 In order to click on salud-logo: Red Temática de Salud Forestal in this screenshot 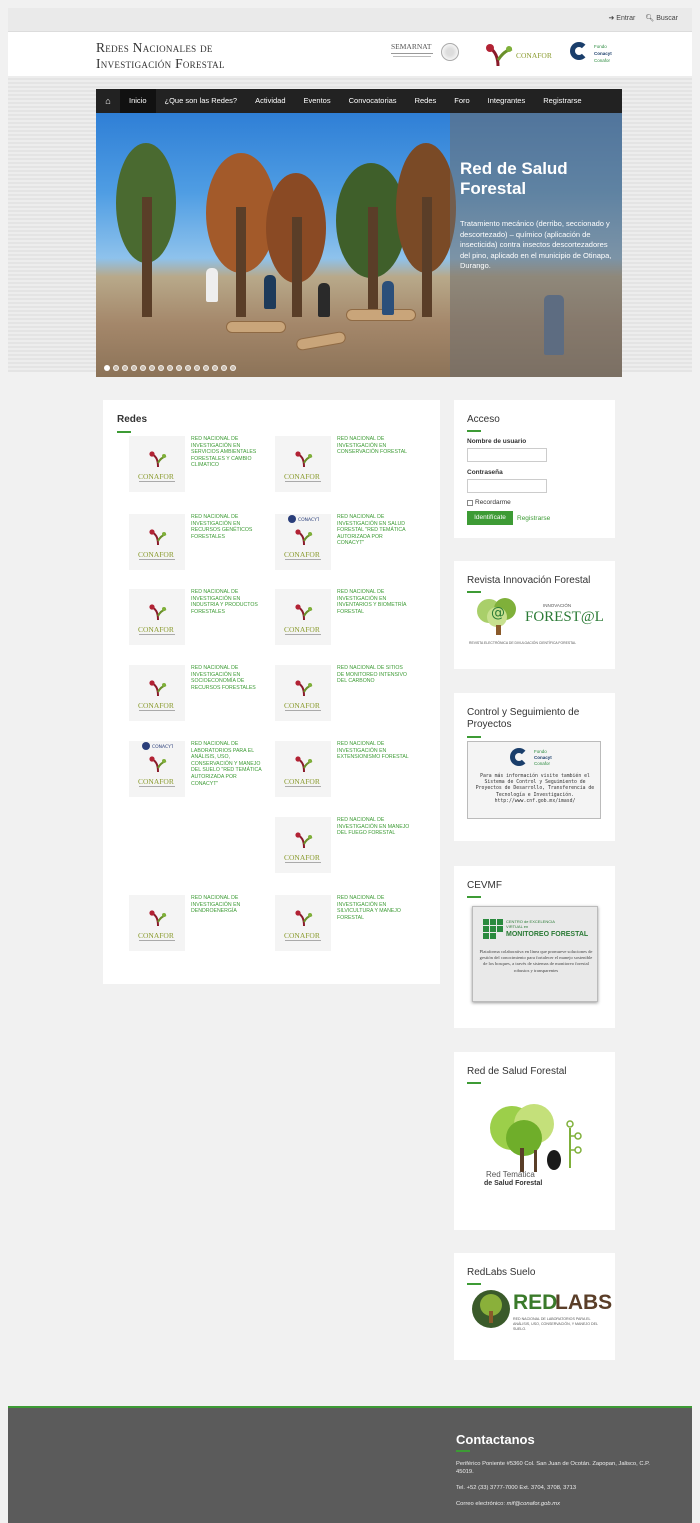, I will do `click(536, 1148)`.